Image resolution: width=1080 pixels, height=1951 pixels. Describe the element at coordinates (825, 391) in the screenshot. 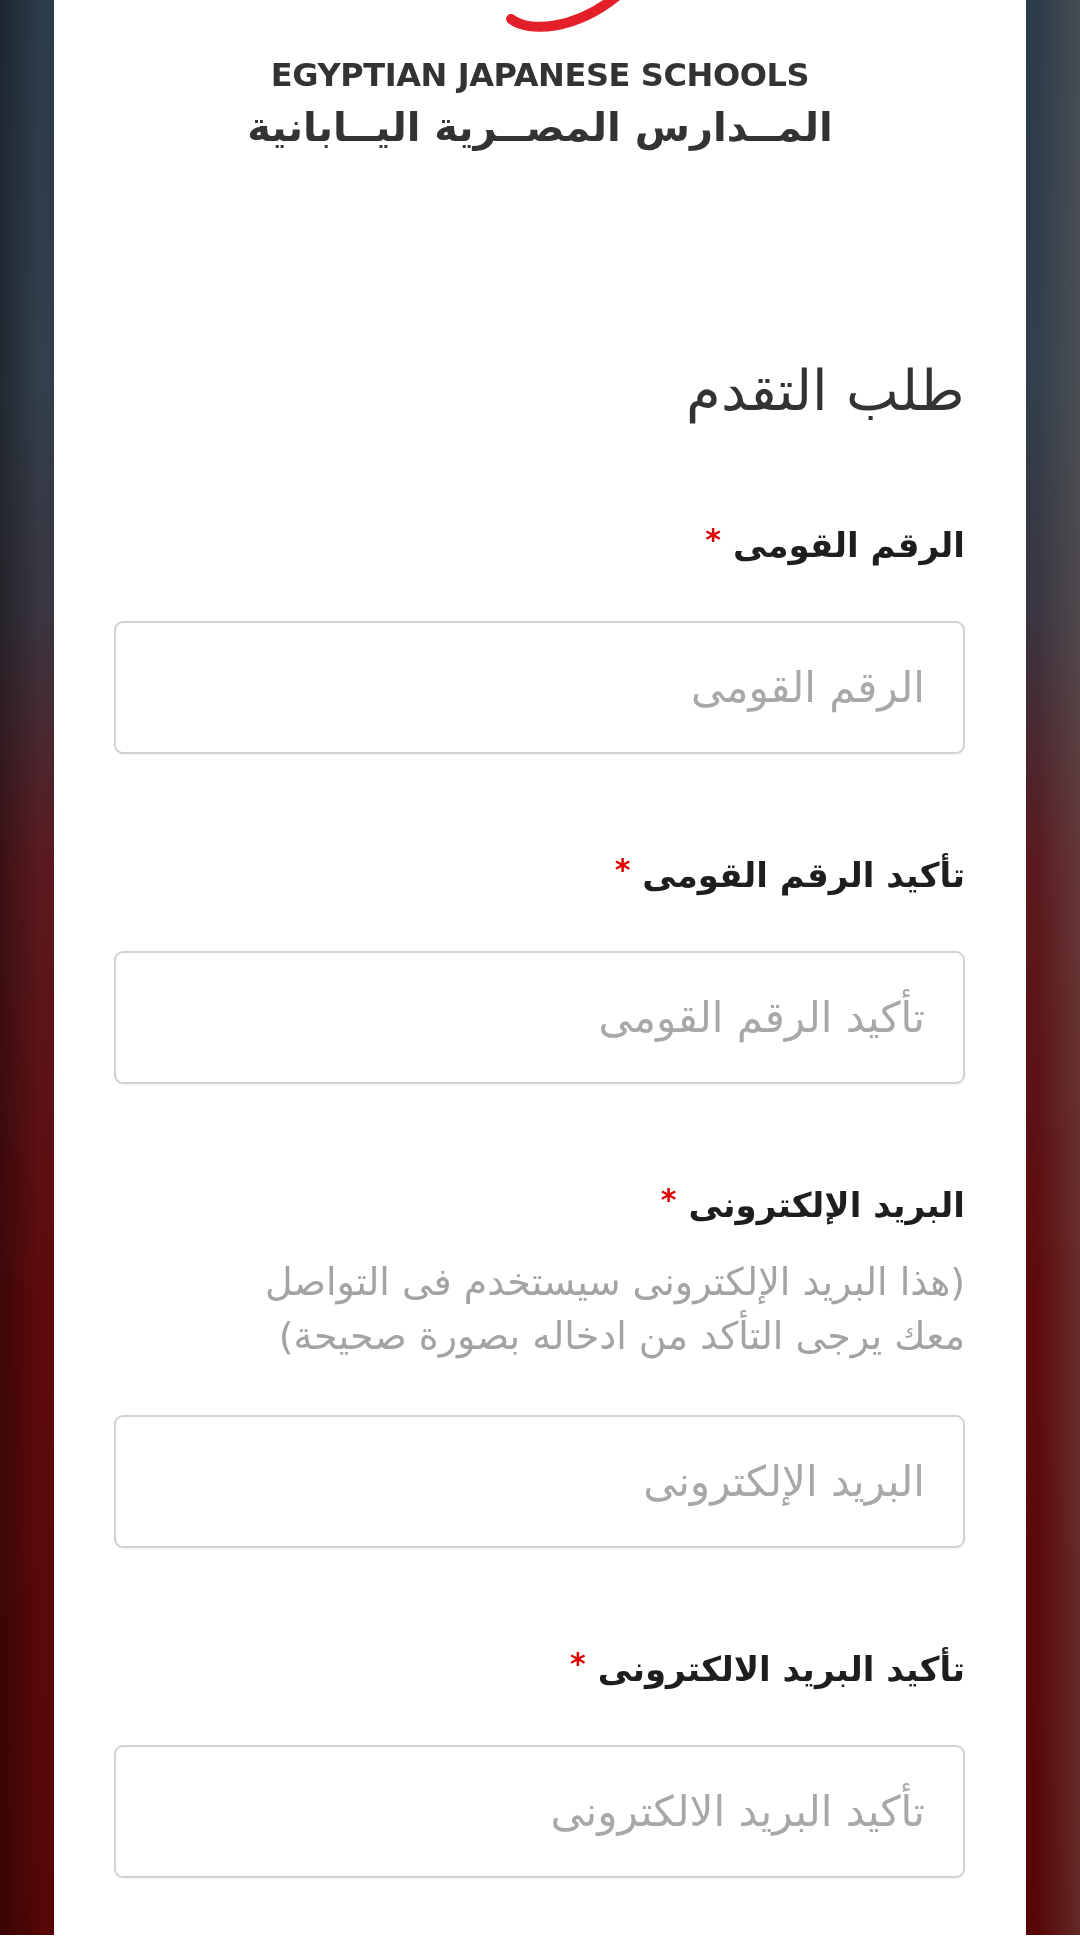

I see `form-title: طلب التقدم` at that location.